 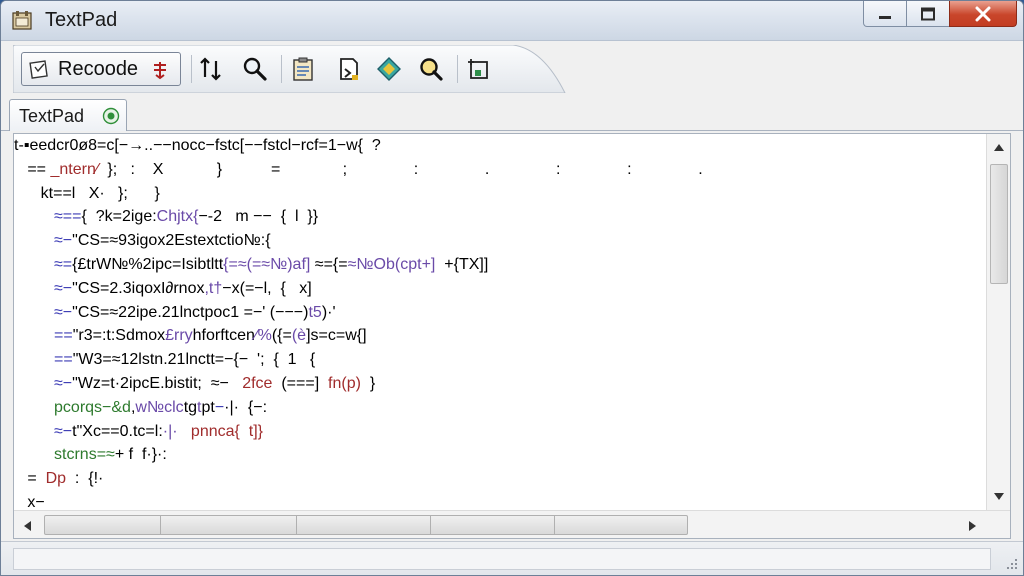 I want to click on title-bar: TextPad, so click(x=512, y=21).